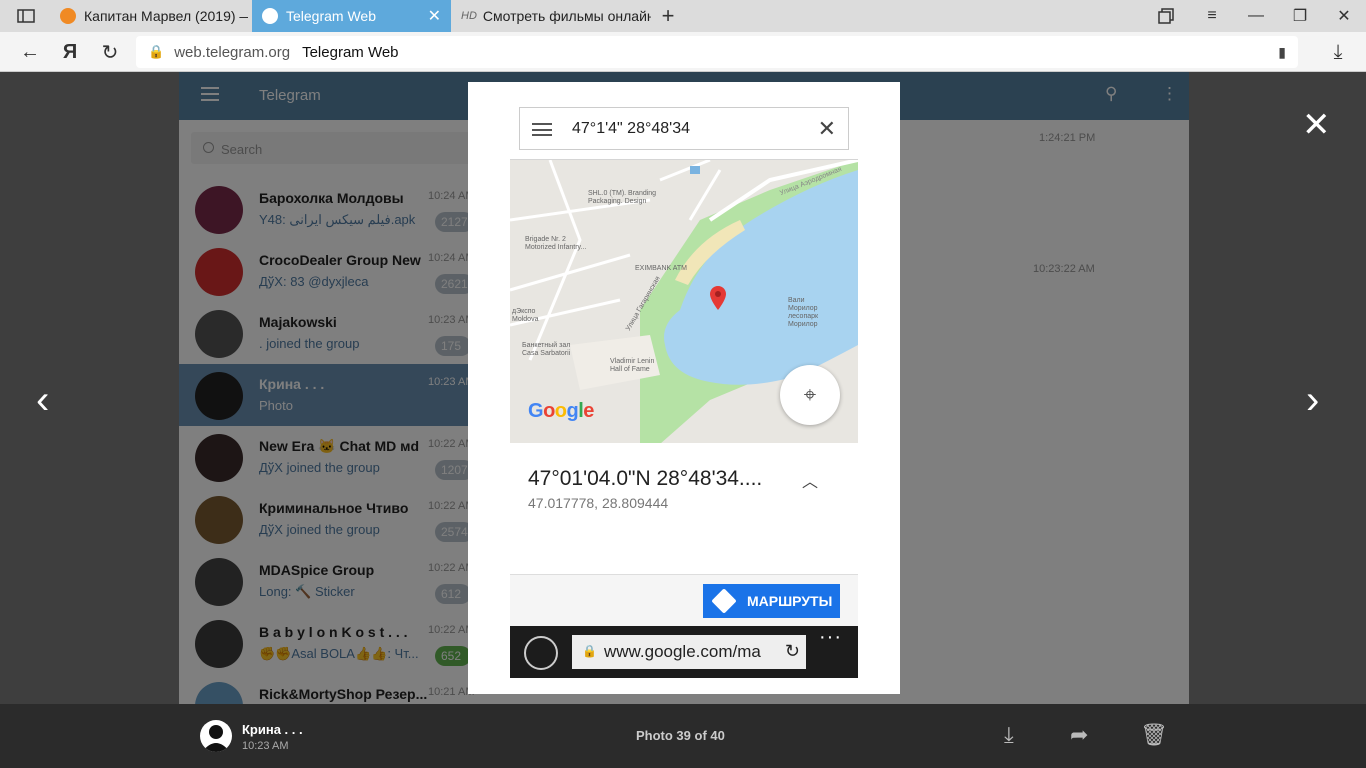 This screenshot has width=1366, height=768. Describe the element at coordinates (272, 729) in the screenshot. I see `sender-name: Крина . . .` at that location.